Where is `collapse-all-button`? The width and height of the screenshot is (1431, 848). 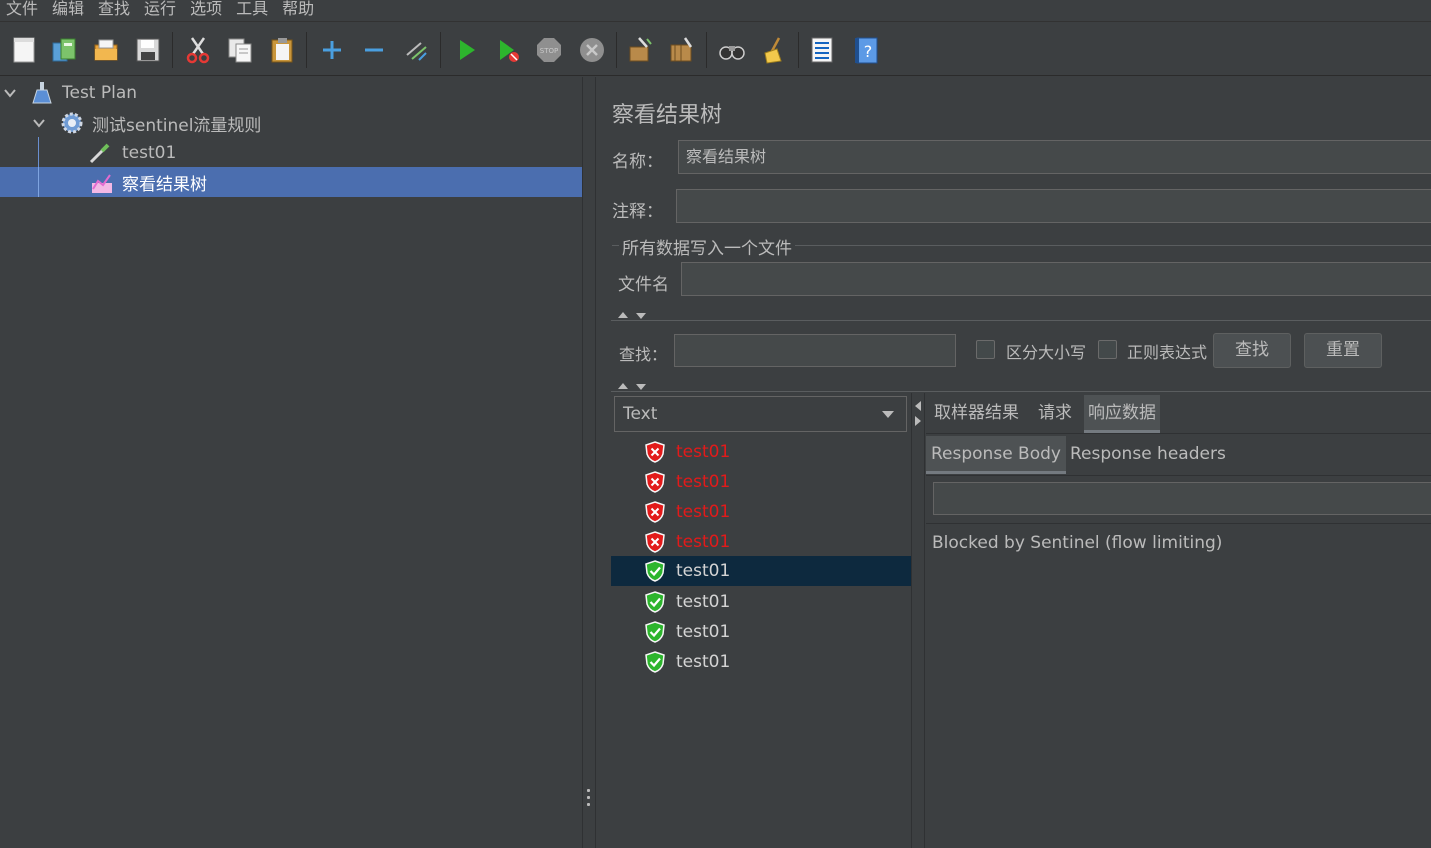 collapse-all-button is located at coordinates (374, 50).